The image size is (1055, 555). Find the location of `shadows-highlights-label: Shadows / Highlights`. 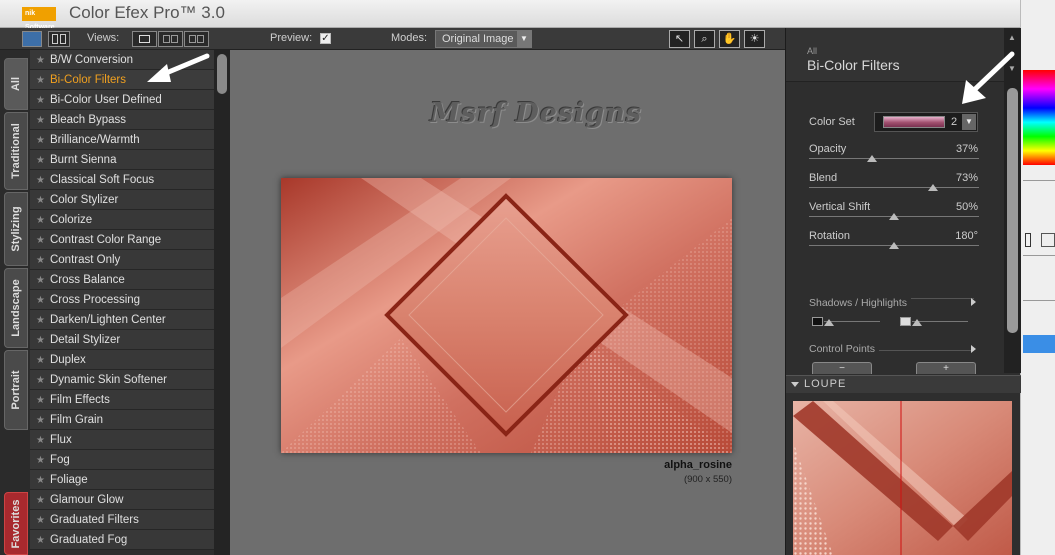

shadows-highlights-label: Shadows / Highlights is located at coordinates (860, 303).